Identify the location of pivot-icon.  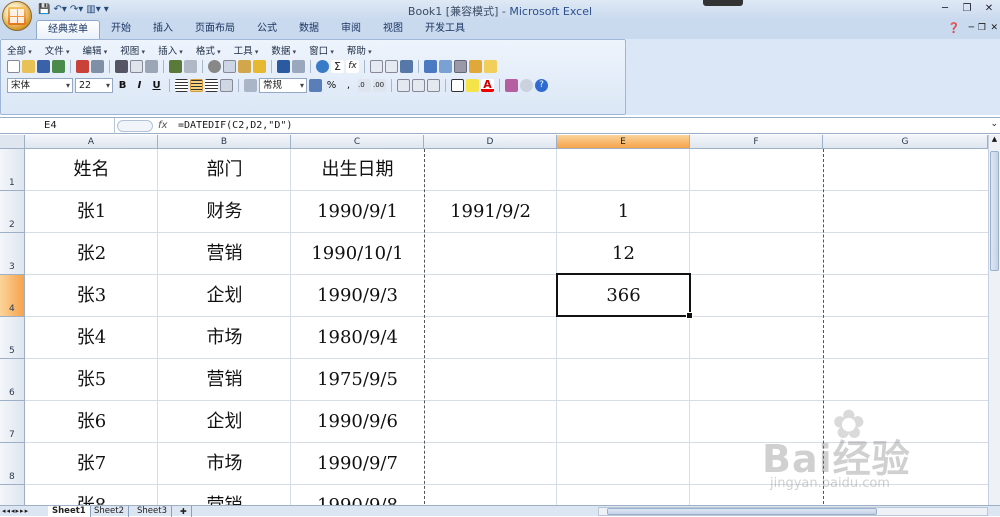
(445, 66).